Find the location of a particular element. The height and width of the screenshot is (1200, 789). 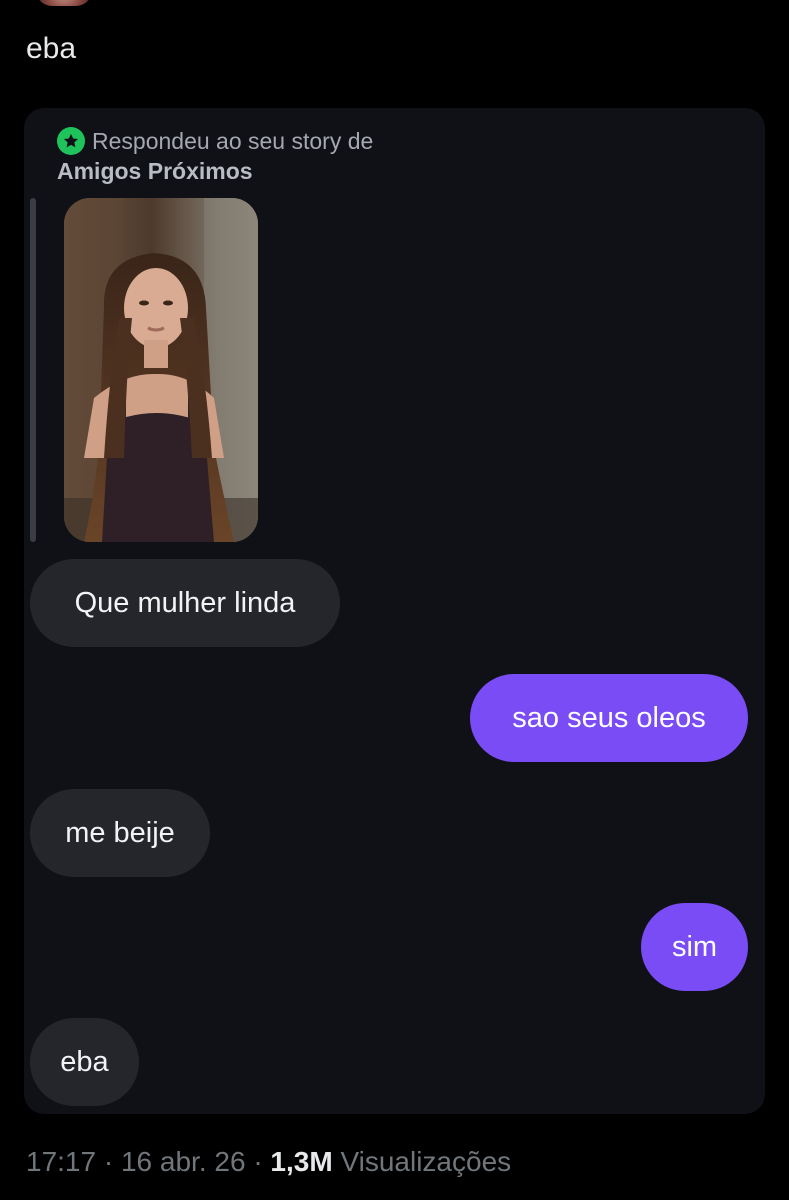

story-photo is located at coordinates (161, 370).